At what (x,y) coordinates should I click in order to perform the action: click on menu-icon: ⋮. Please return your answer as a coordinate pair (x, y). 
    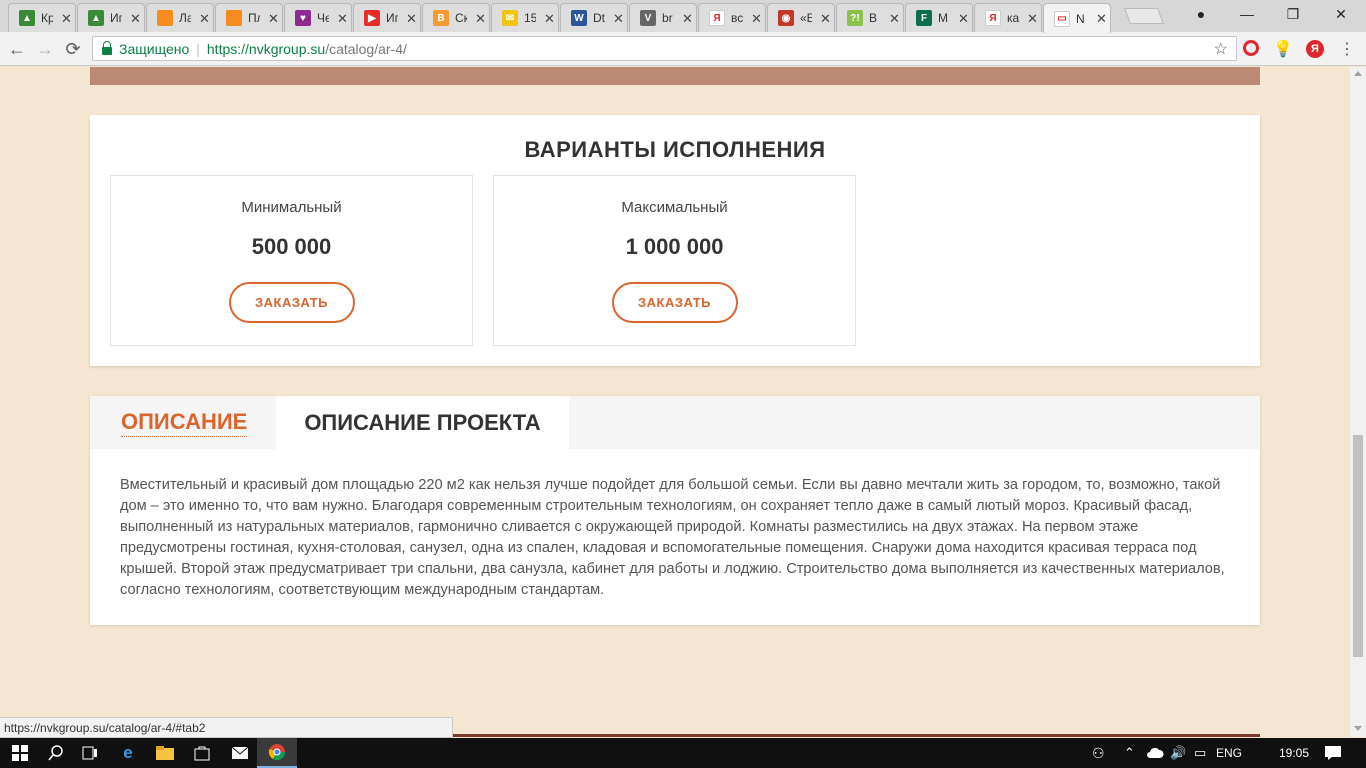
    Looking at the image, I should click on (1347, 49).